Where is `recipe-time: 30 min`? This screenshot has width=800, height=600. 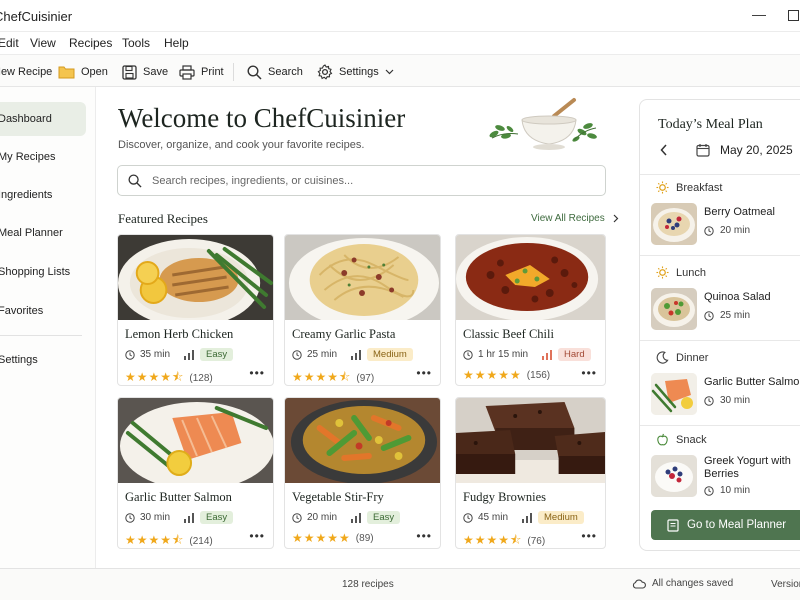 recipe-time: 30 min is located at coordinates (155, 517).